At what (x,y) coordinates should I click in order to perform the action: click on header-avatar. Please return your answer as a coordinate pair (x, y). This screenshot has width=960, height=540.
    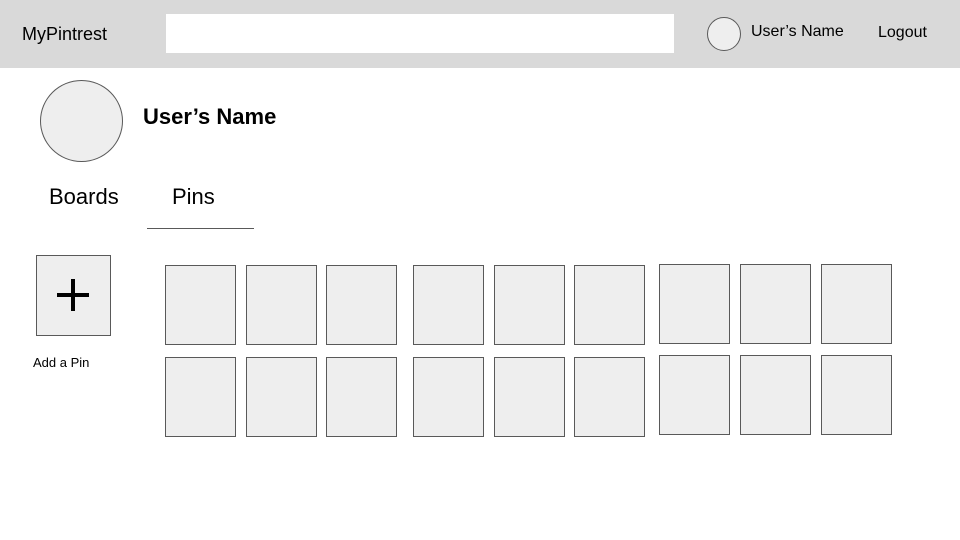
    Looking at the image, I should click on (724, 34).